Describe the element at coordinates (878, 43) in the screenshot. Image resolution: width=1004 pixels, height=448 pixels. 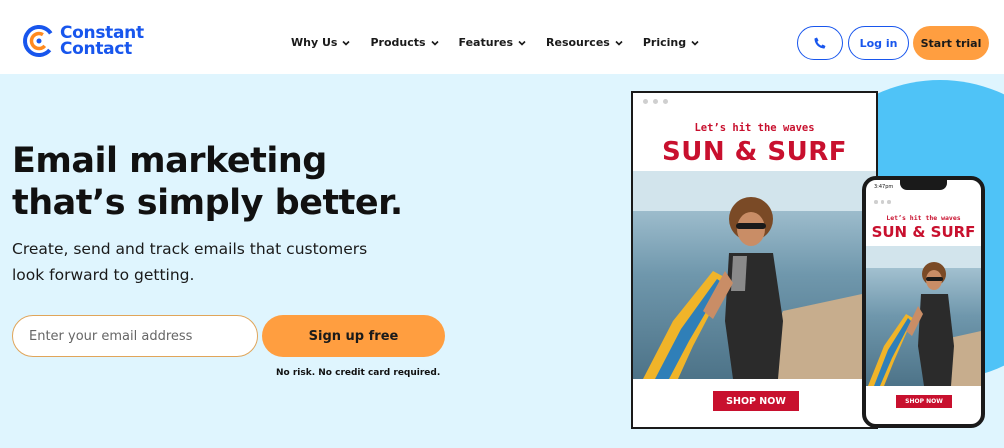
I see `login-button: Log in` at that location.